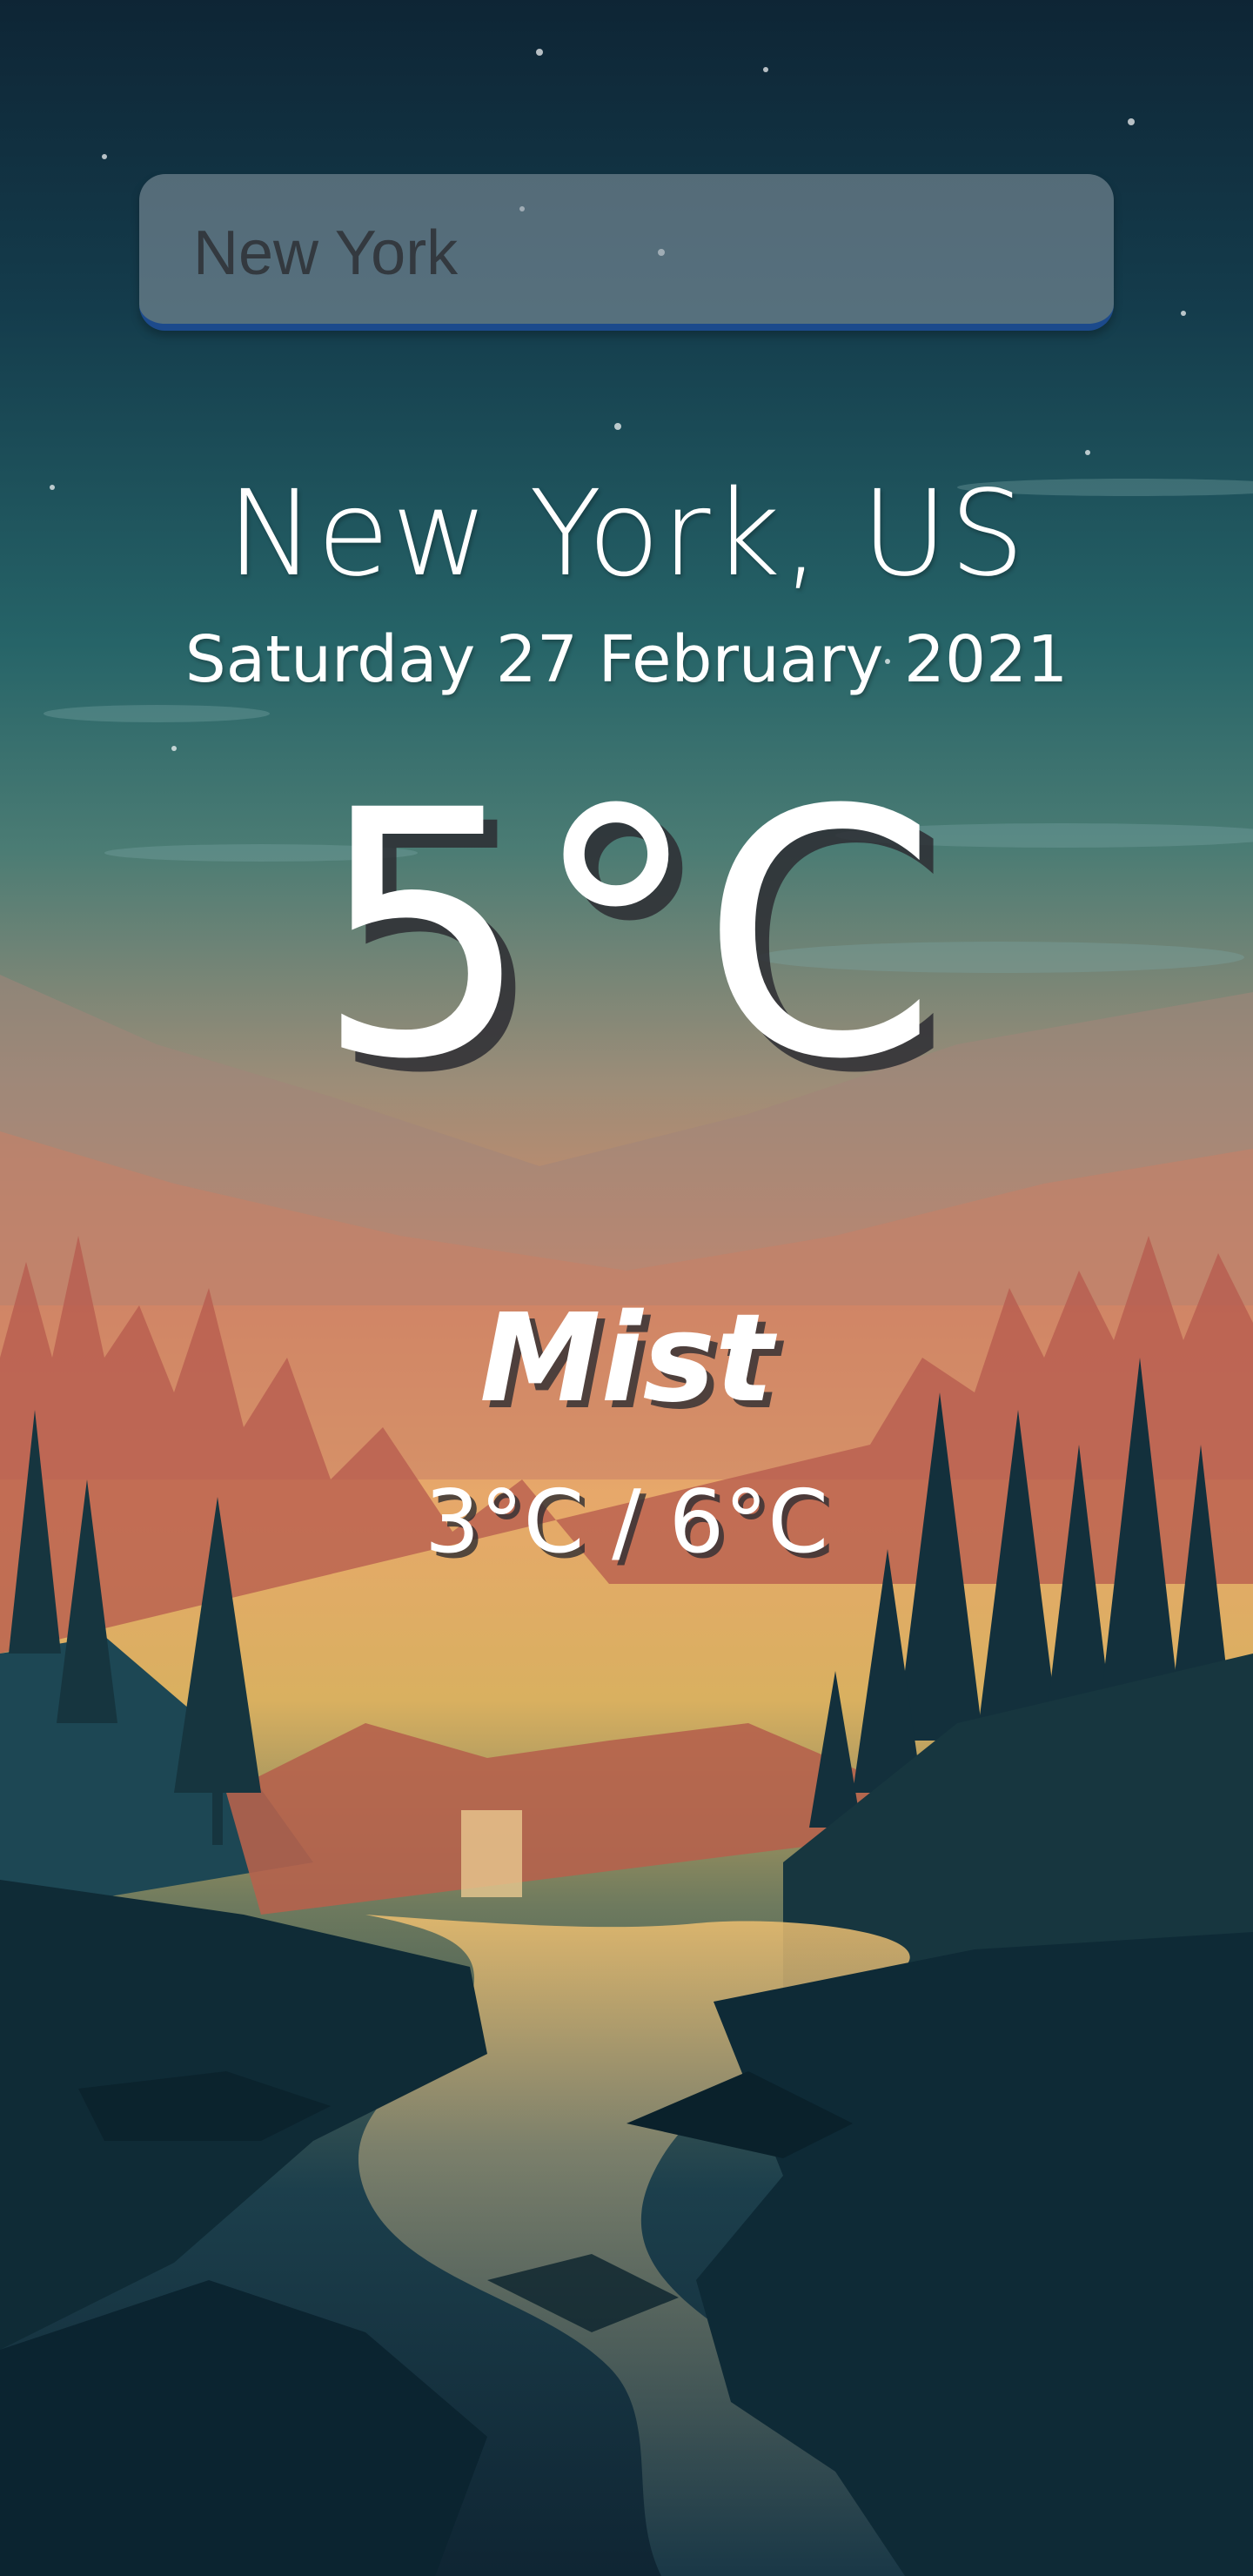 This screenshot has height=2576, width=1253. What do you see at coordinates (619, 254) in the screenshot?
I see `city-search-input` at bounding box center [619, 254].